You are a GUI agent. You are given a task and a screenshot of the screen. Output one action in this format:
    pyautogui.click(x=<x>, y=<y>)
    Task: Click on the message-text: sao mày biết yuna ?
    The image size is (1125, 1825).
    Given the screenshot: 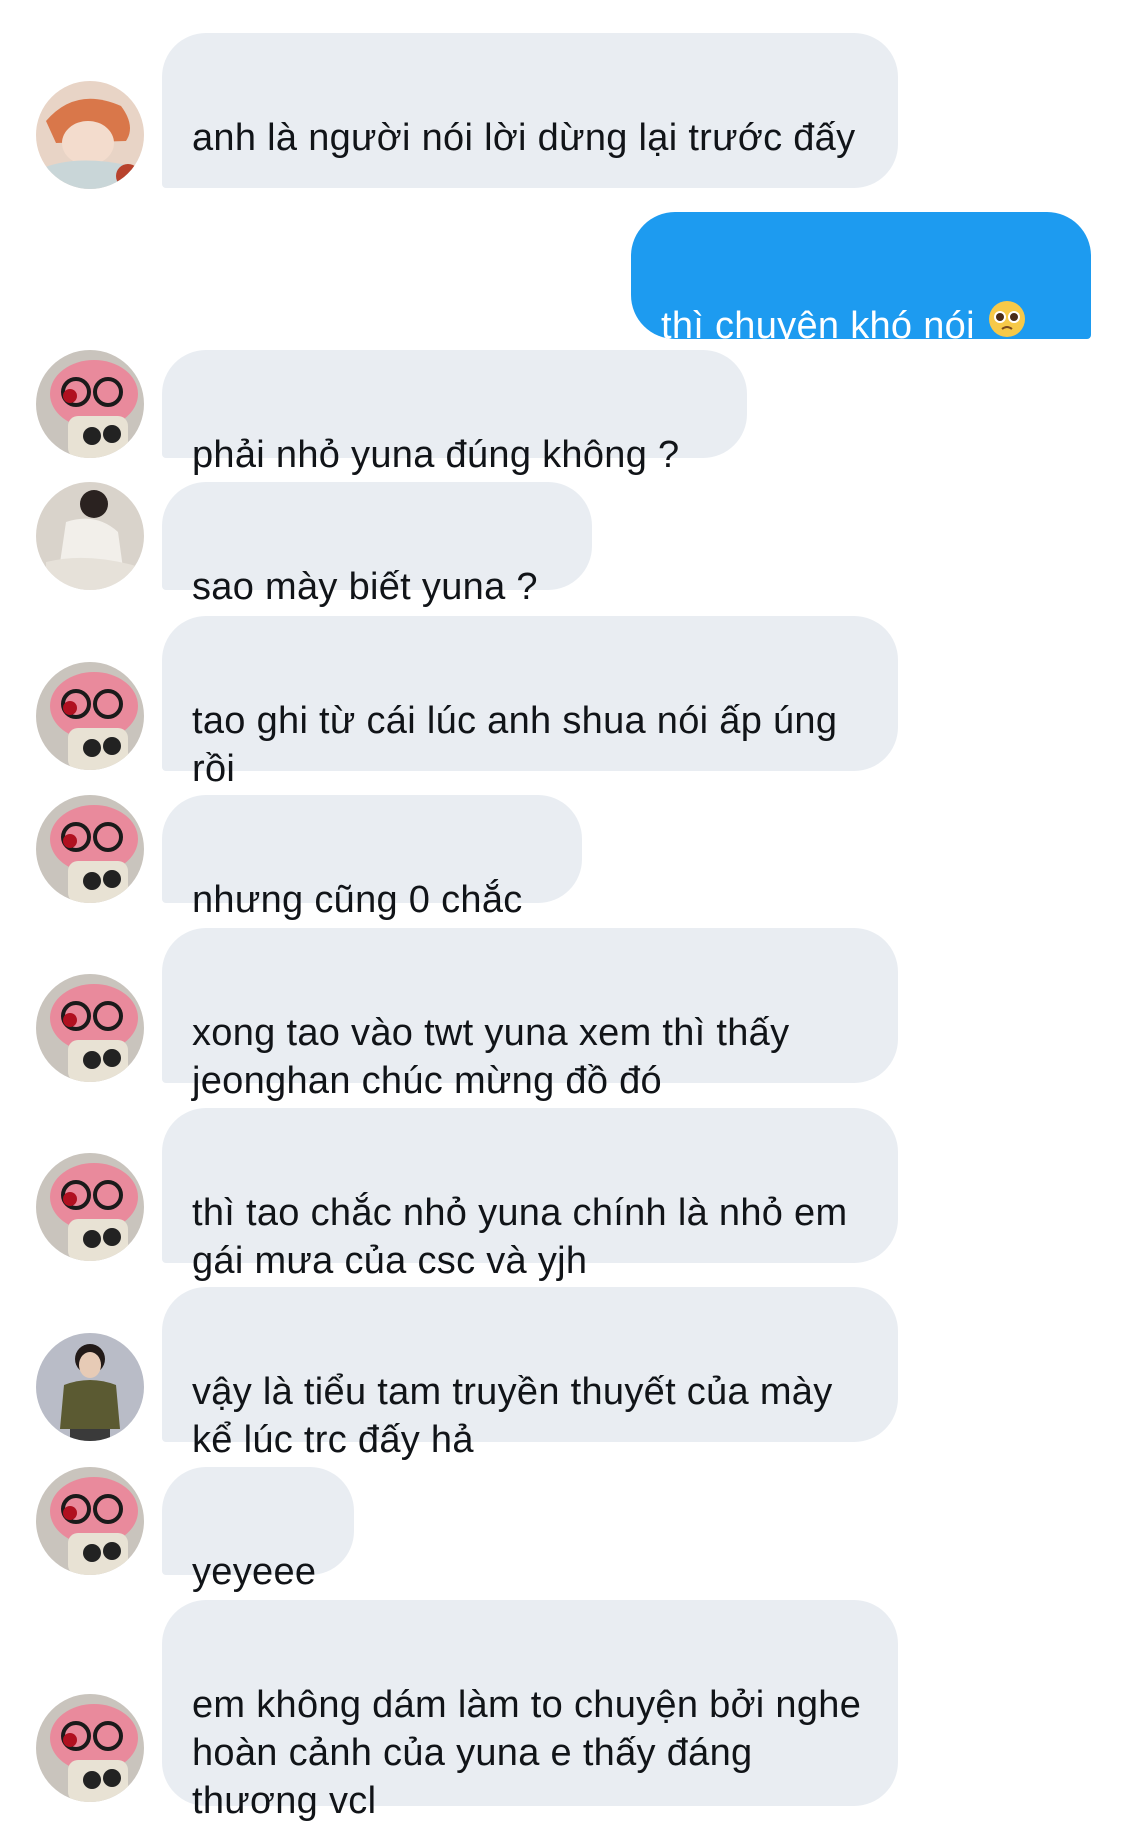 What is the action you would take?
    pyautogui.click(x=365, y=587)
    